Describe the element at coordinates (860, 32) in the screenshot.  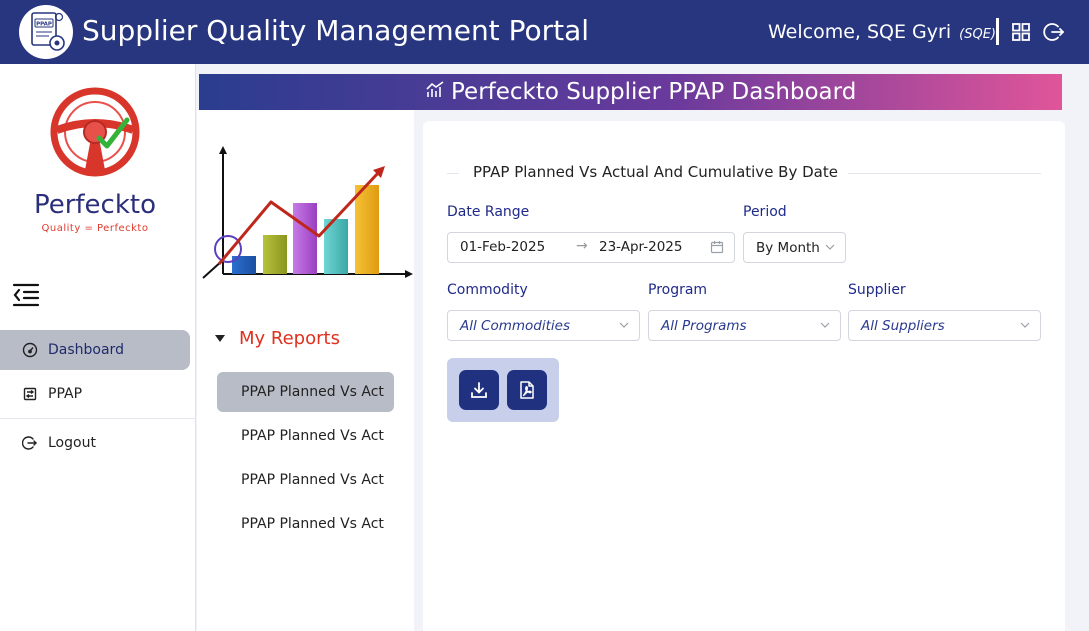
I see `welcome-text: Welcome, SQE Gyri` at that location.